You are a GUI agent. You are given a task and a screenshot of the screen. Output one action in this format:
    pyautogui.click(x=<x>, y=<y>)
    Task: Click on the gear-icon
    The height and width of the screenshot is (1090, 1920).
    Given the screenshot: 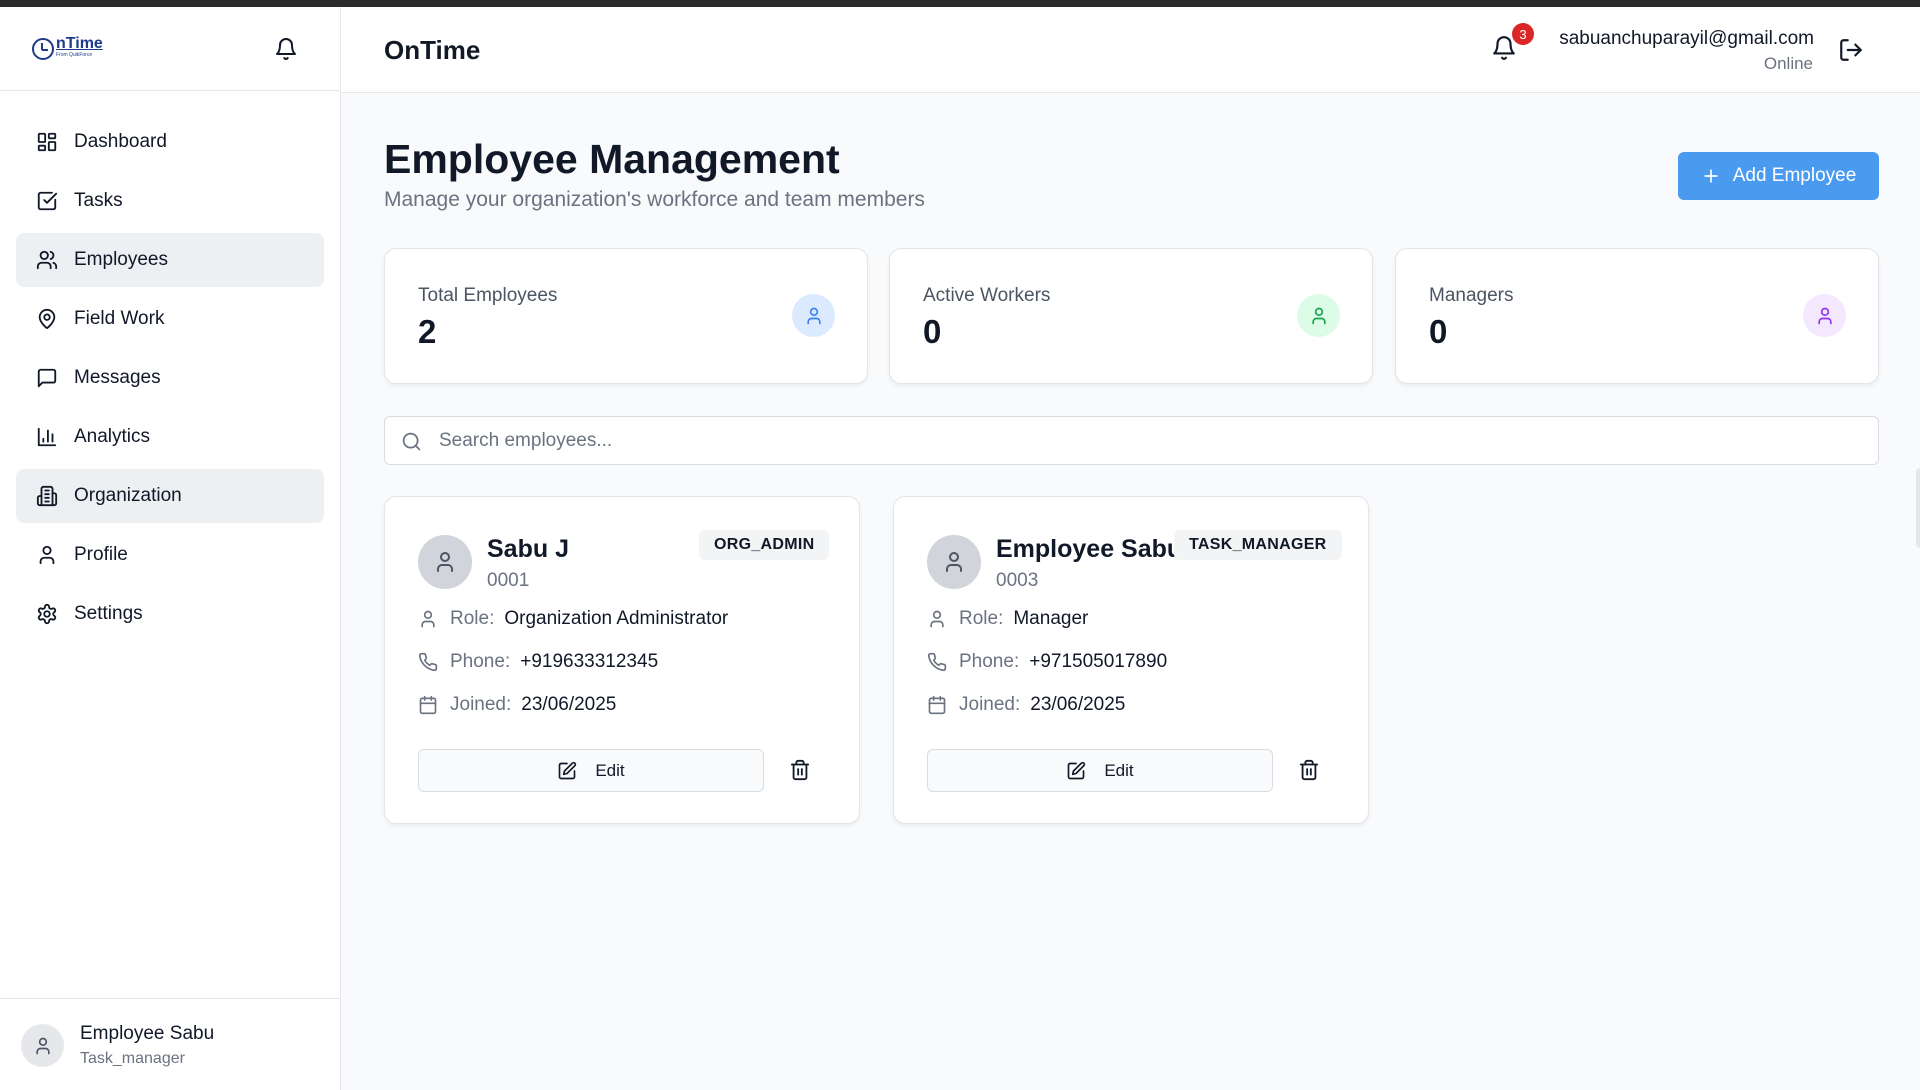 What is the action you would take?
    pyautogui.click(x=47, y=614)
    